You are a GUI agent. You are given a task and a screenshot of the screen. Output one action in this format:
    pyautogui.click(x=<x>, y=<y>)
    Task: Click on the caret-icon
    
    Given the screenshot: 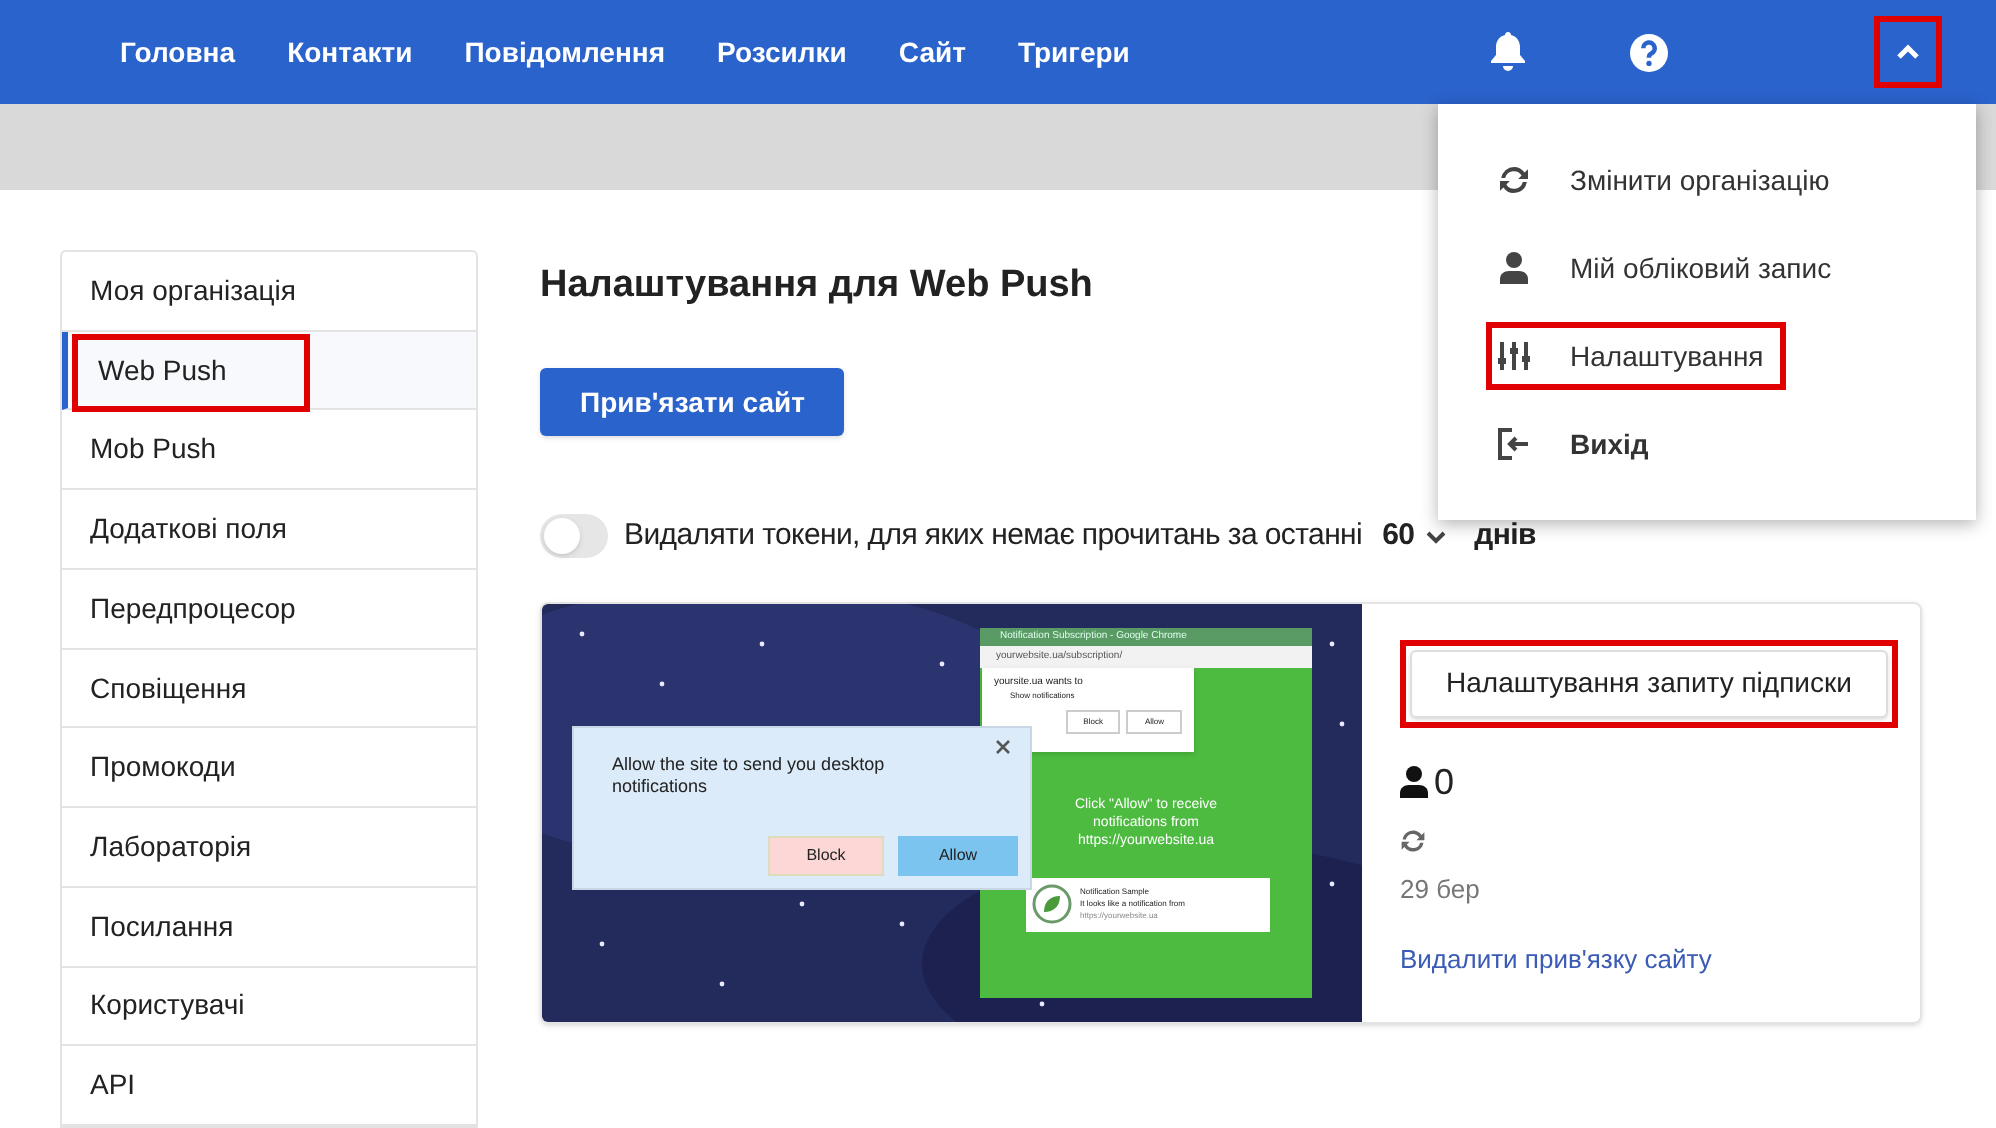 What is the action you would take?
    pyautogui.click(x=1436, y=536)
    